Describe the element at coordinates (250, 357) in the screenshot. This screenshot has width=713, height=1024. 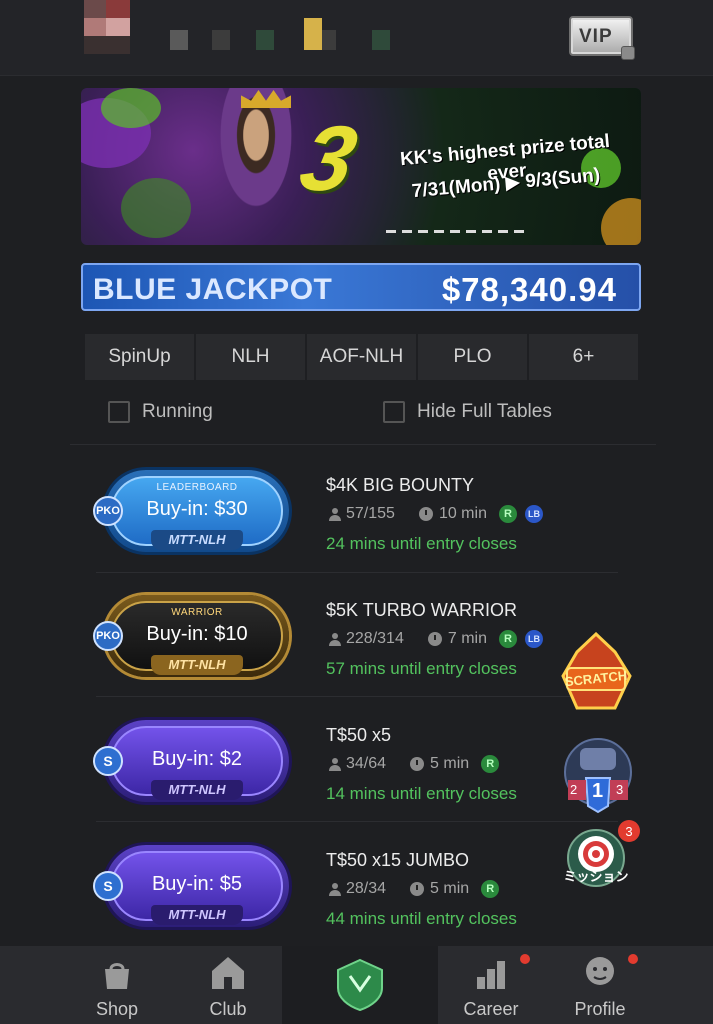
I see `tab-nlh: NLH` at that location.